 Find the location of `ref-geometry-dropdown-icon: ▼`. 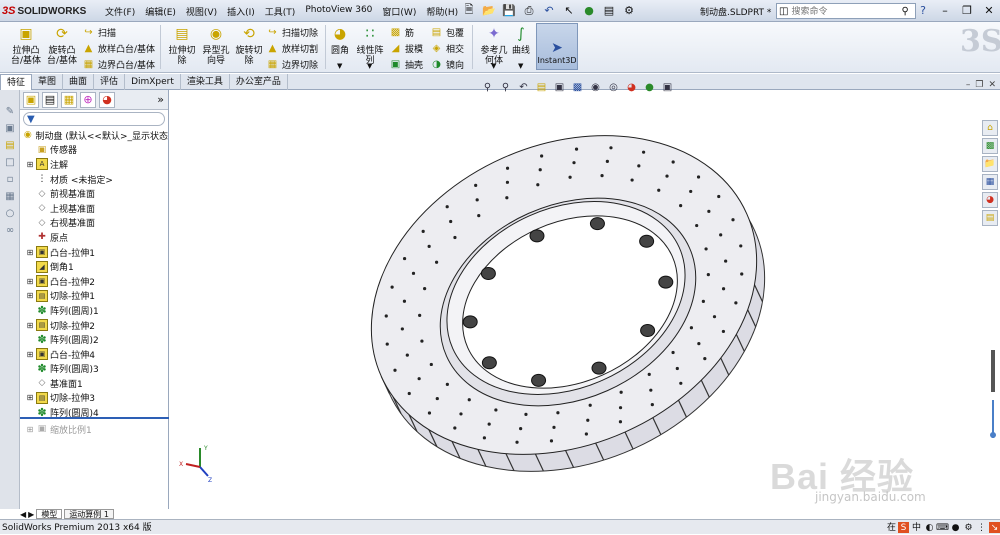

ref-geometry-dropdown-icon: ▼ is located at coordinates (493, 66).